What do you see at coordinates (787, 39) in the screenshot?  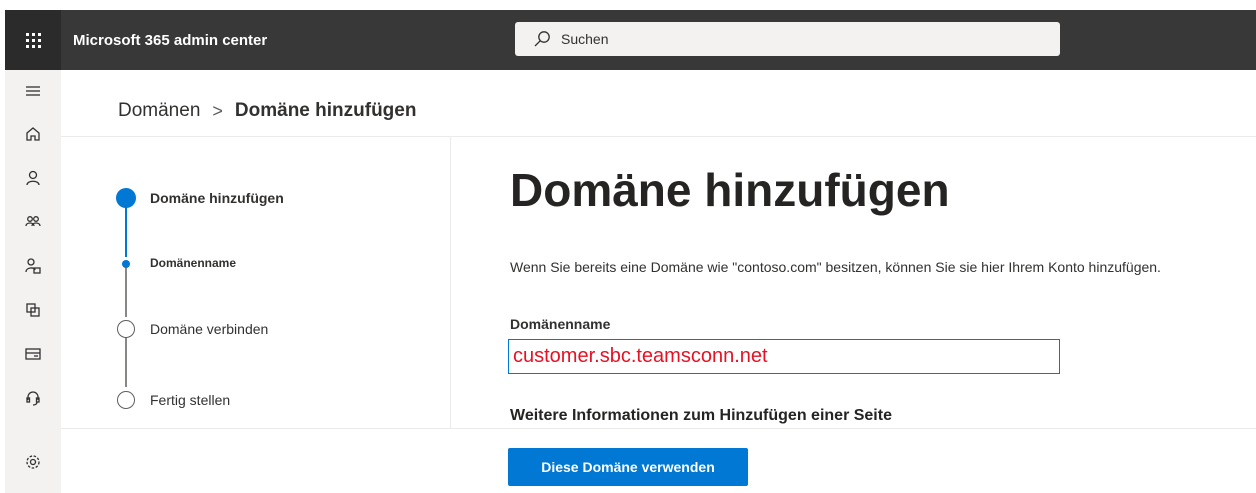 I see `search-box: Suchen` at bounding box center [787, 39].